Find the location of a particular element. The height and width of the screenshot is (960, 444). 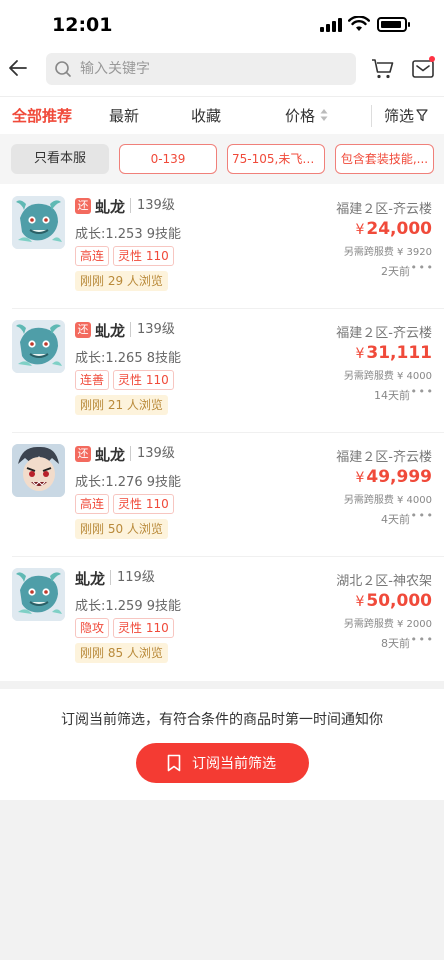

cross-server-fee: 另需跨服费 ¥ 2000 is located at coordinates (387, 624).